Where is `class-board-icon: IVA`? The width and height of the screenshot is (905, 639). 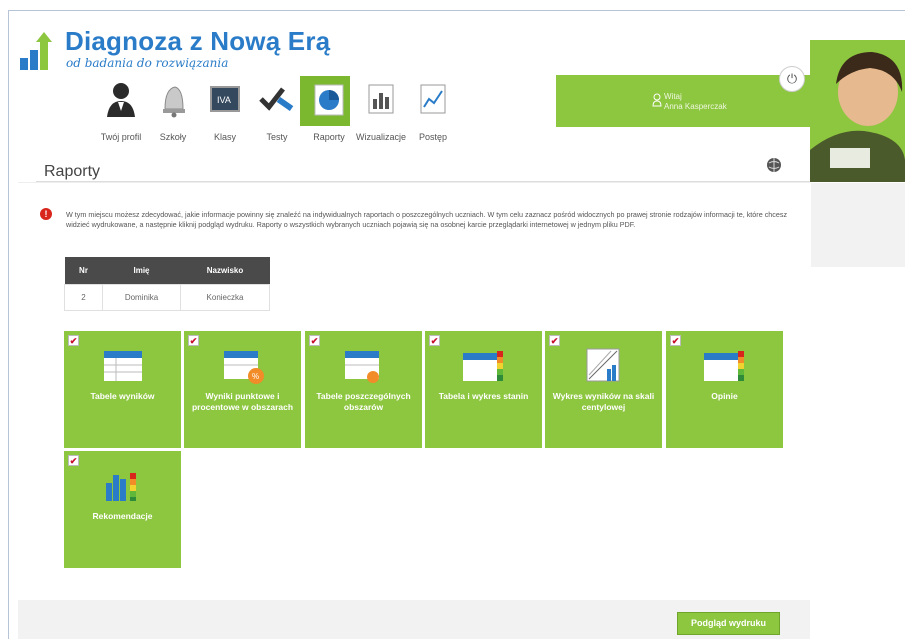
class-board-icon: IVA is located at coordinates (225, 99).